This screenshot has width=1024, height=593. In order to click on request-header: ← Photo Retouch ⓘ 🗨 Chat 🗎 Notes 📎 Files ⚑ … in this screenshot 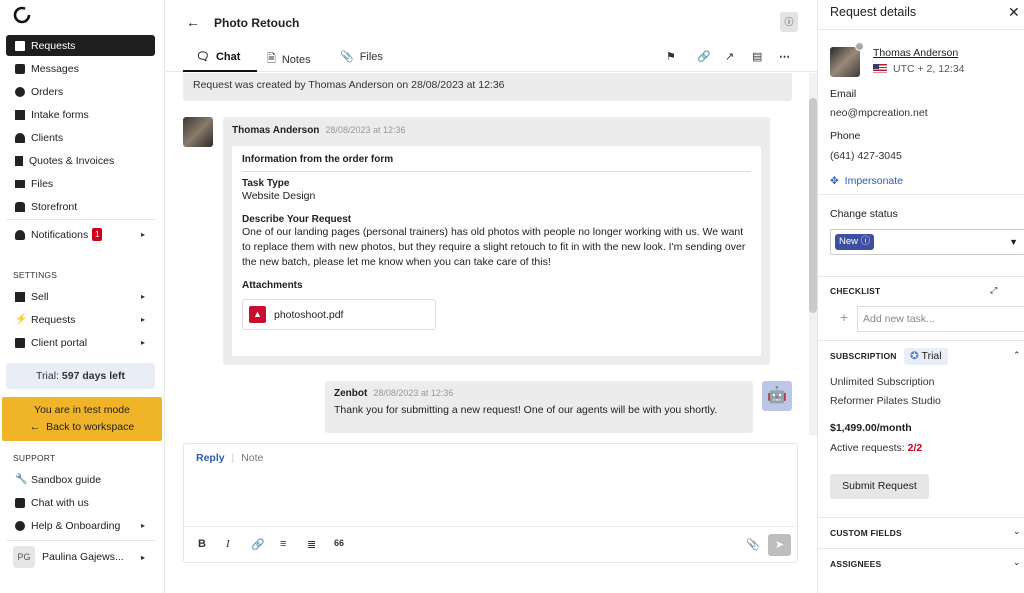, I will do `click(491, 36)`.